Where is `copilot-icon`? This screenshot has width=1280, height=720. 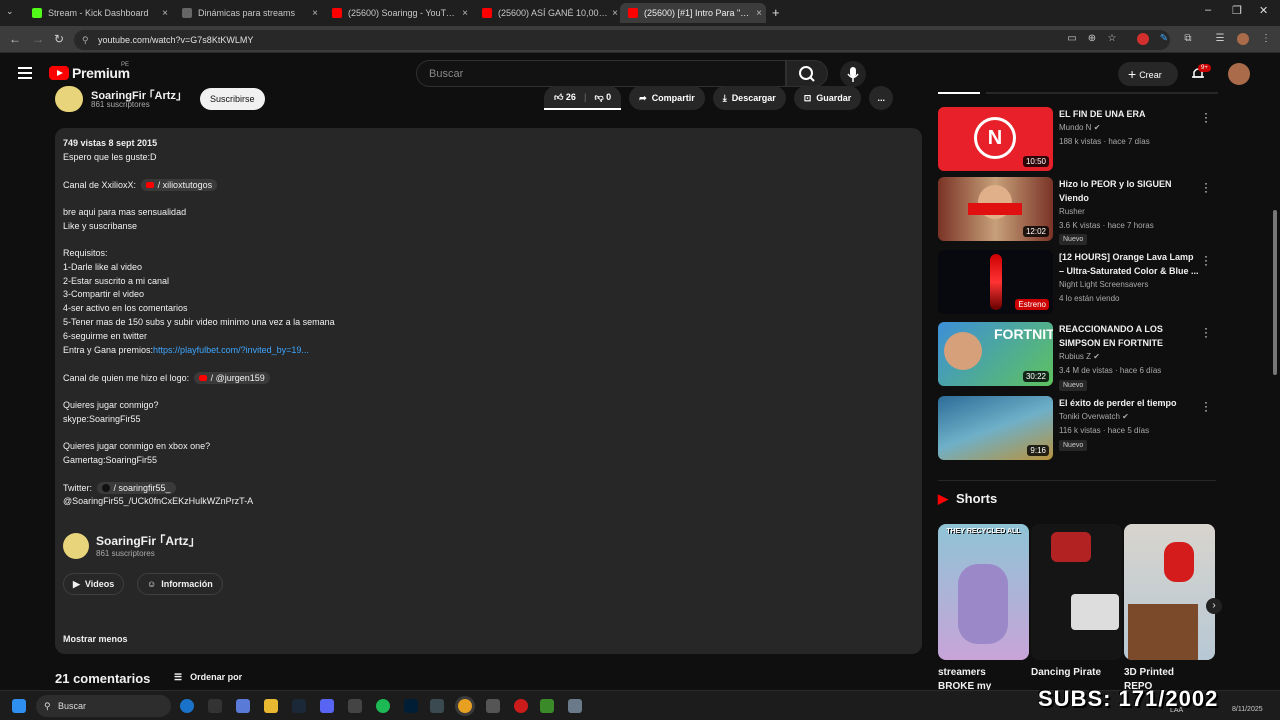 copilot-icon is located at coordinates (243, 706).